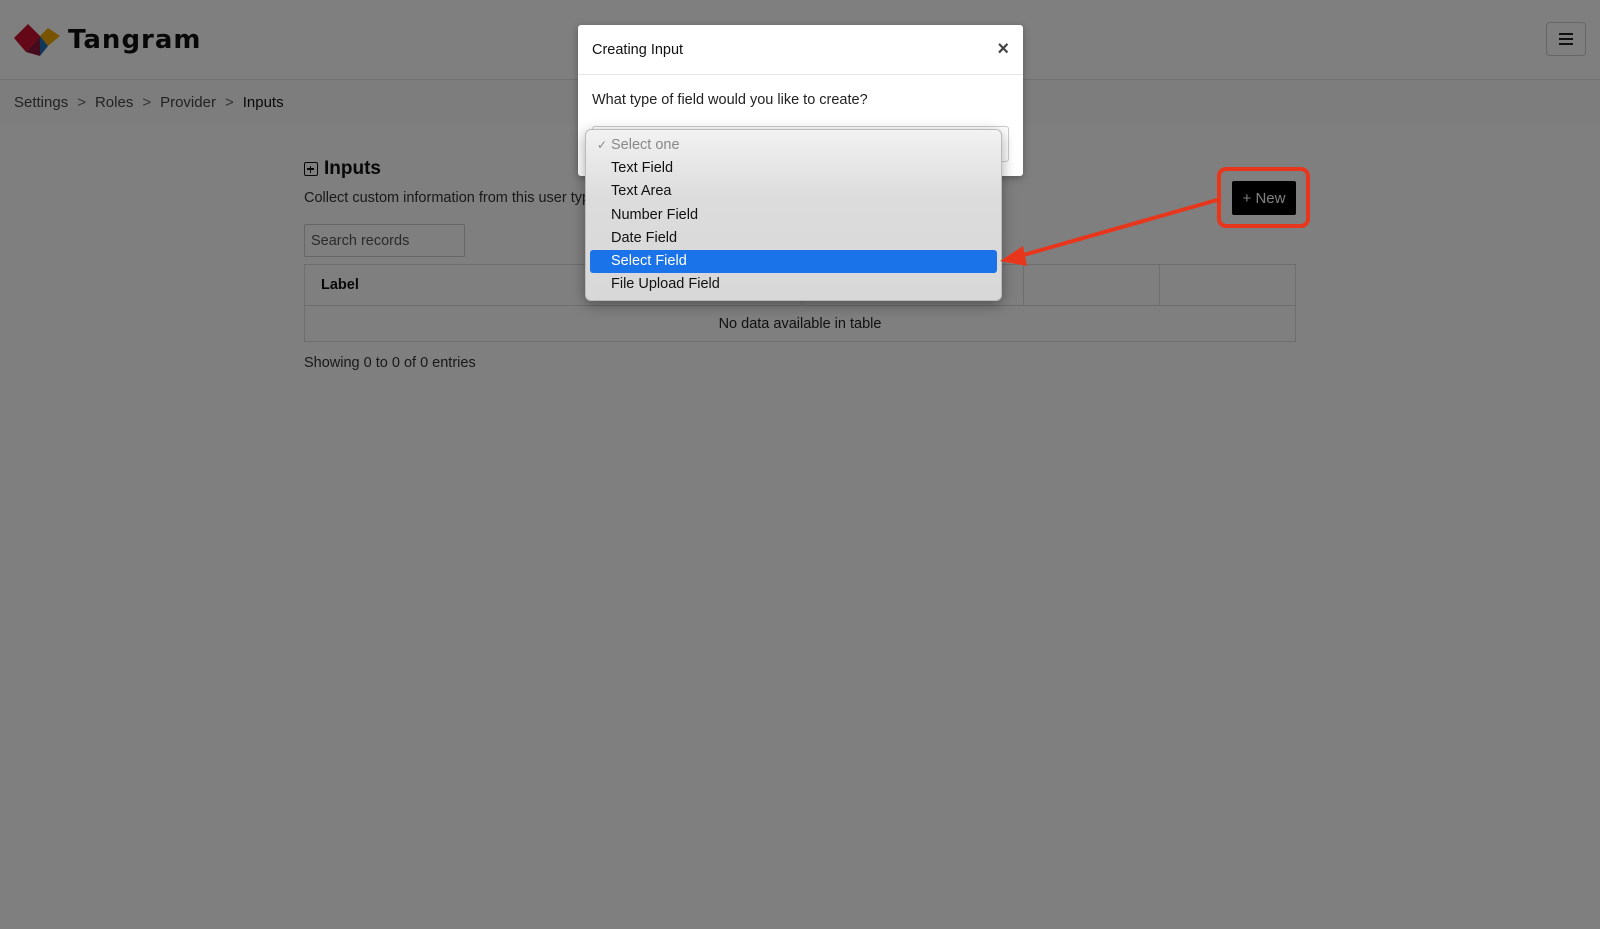 This screenshot has height=929, width=1600. What do you see at coordinates (644, 237) in the screenshot?
I see `dropdown-option-label: Date Field` at bounding box center [644, 237].